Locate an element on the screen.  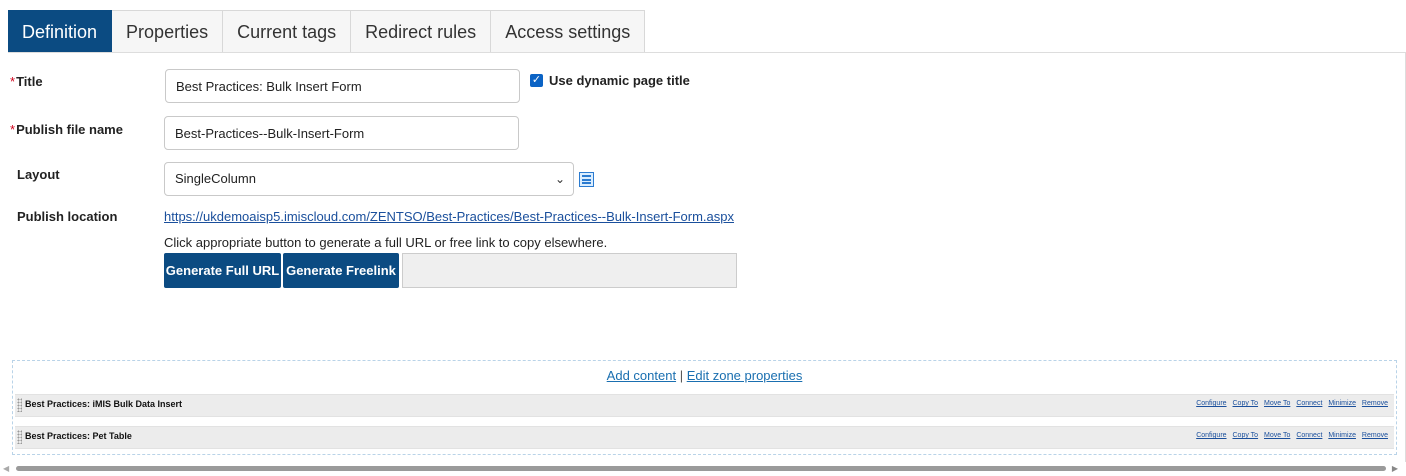
title-label: *Title is located at coordinates (26, 81).